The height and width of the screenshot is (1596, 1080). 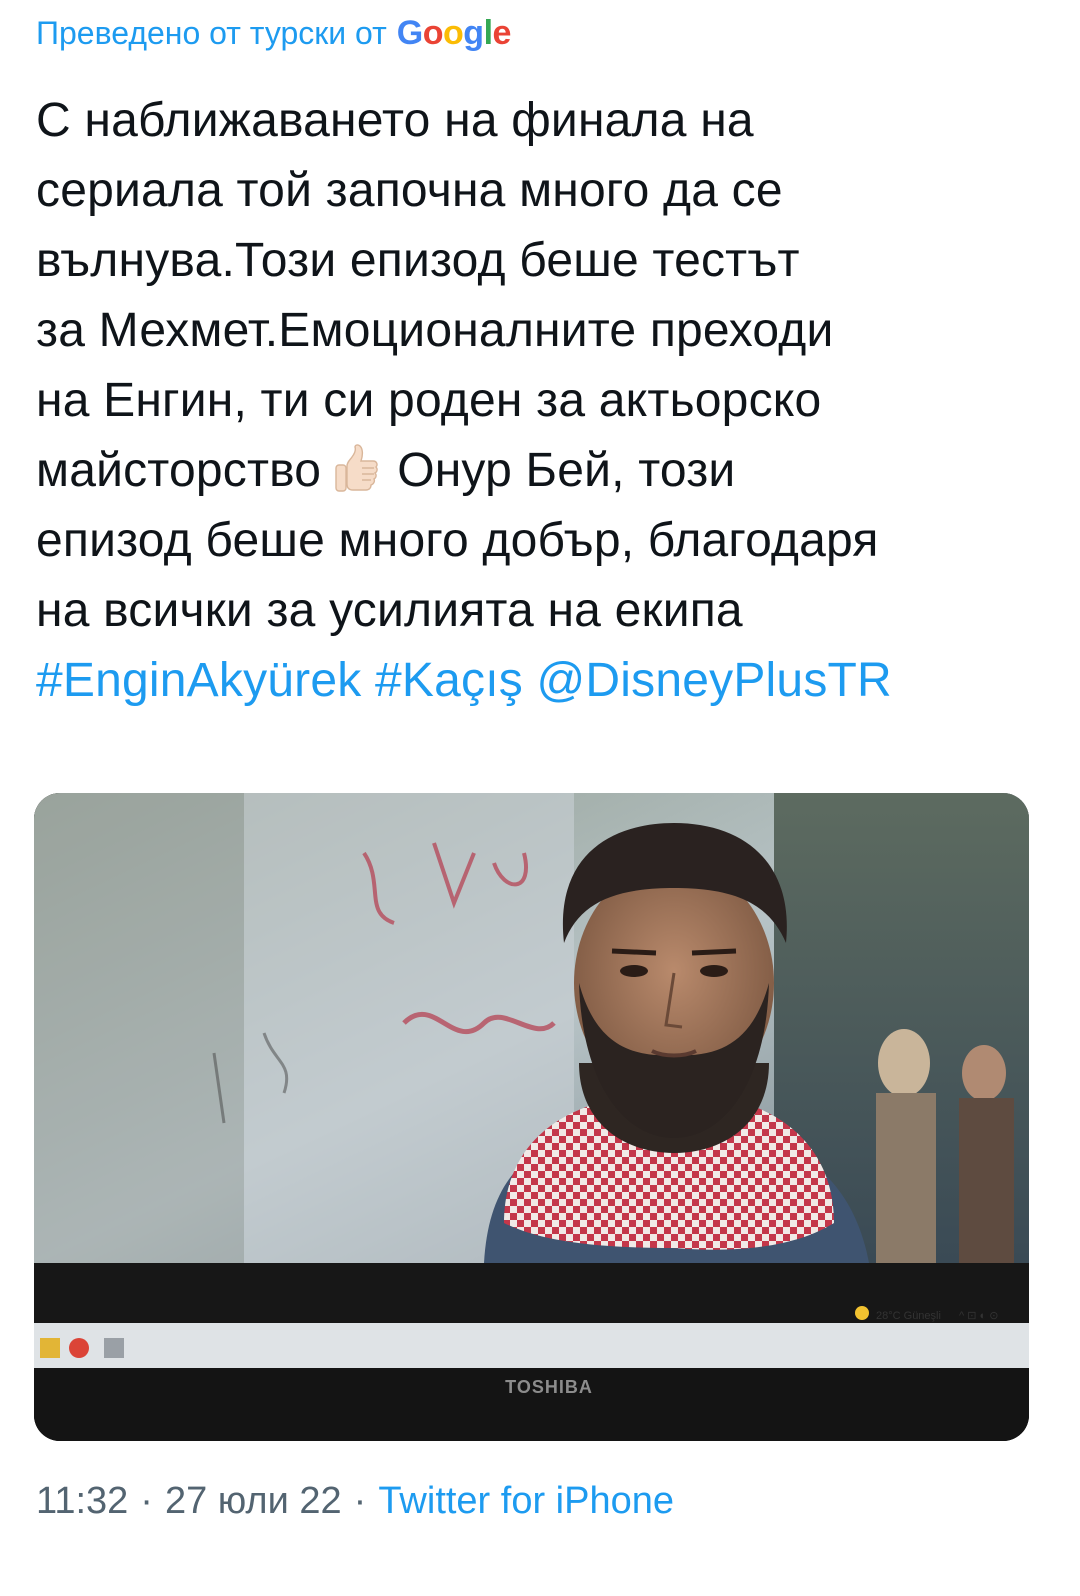 I want to click on tweet-line: вълнува.Този епизод беше тестът, so click(x=418, y=260).